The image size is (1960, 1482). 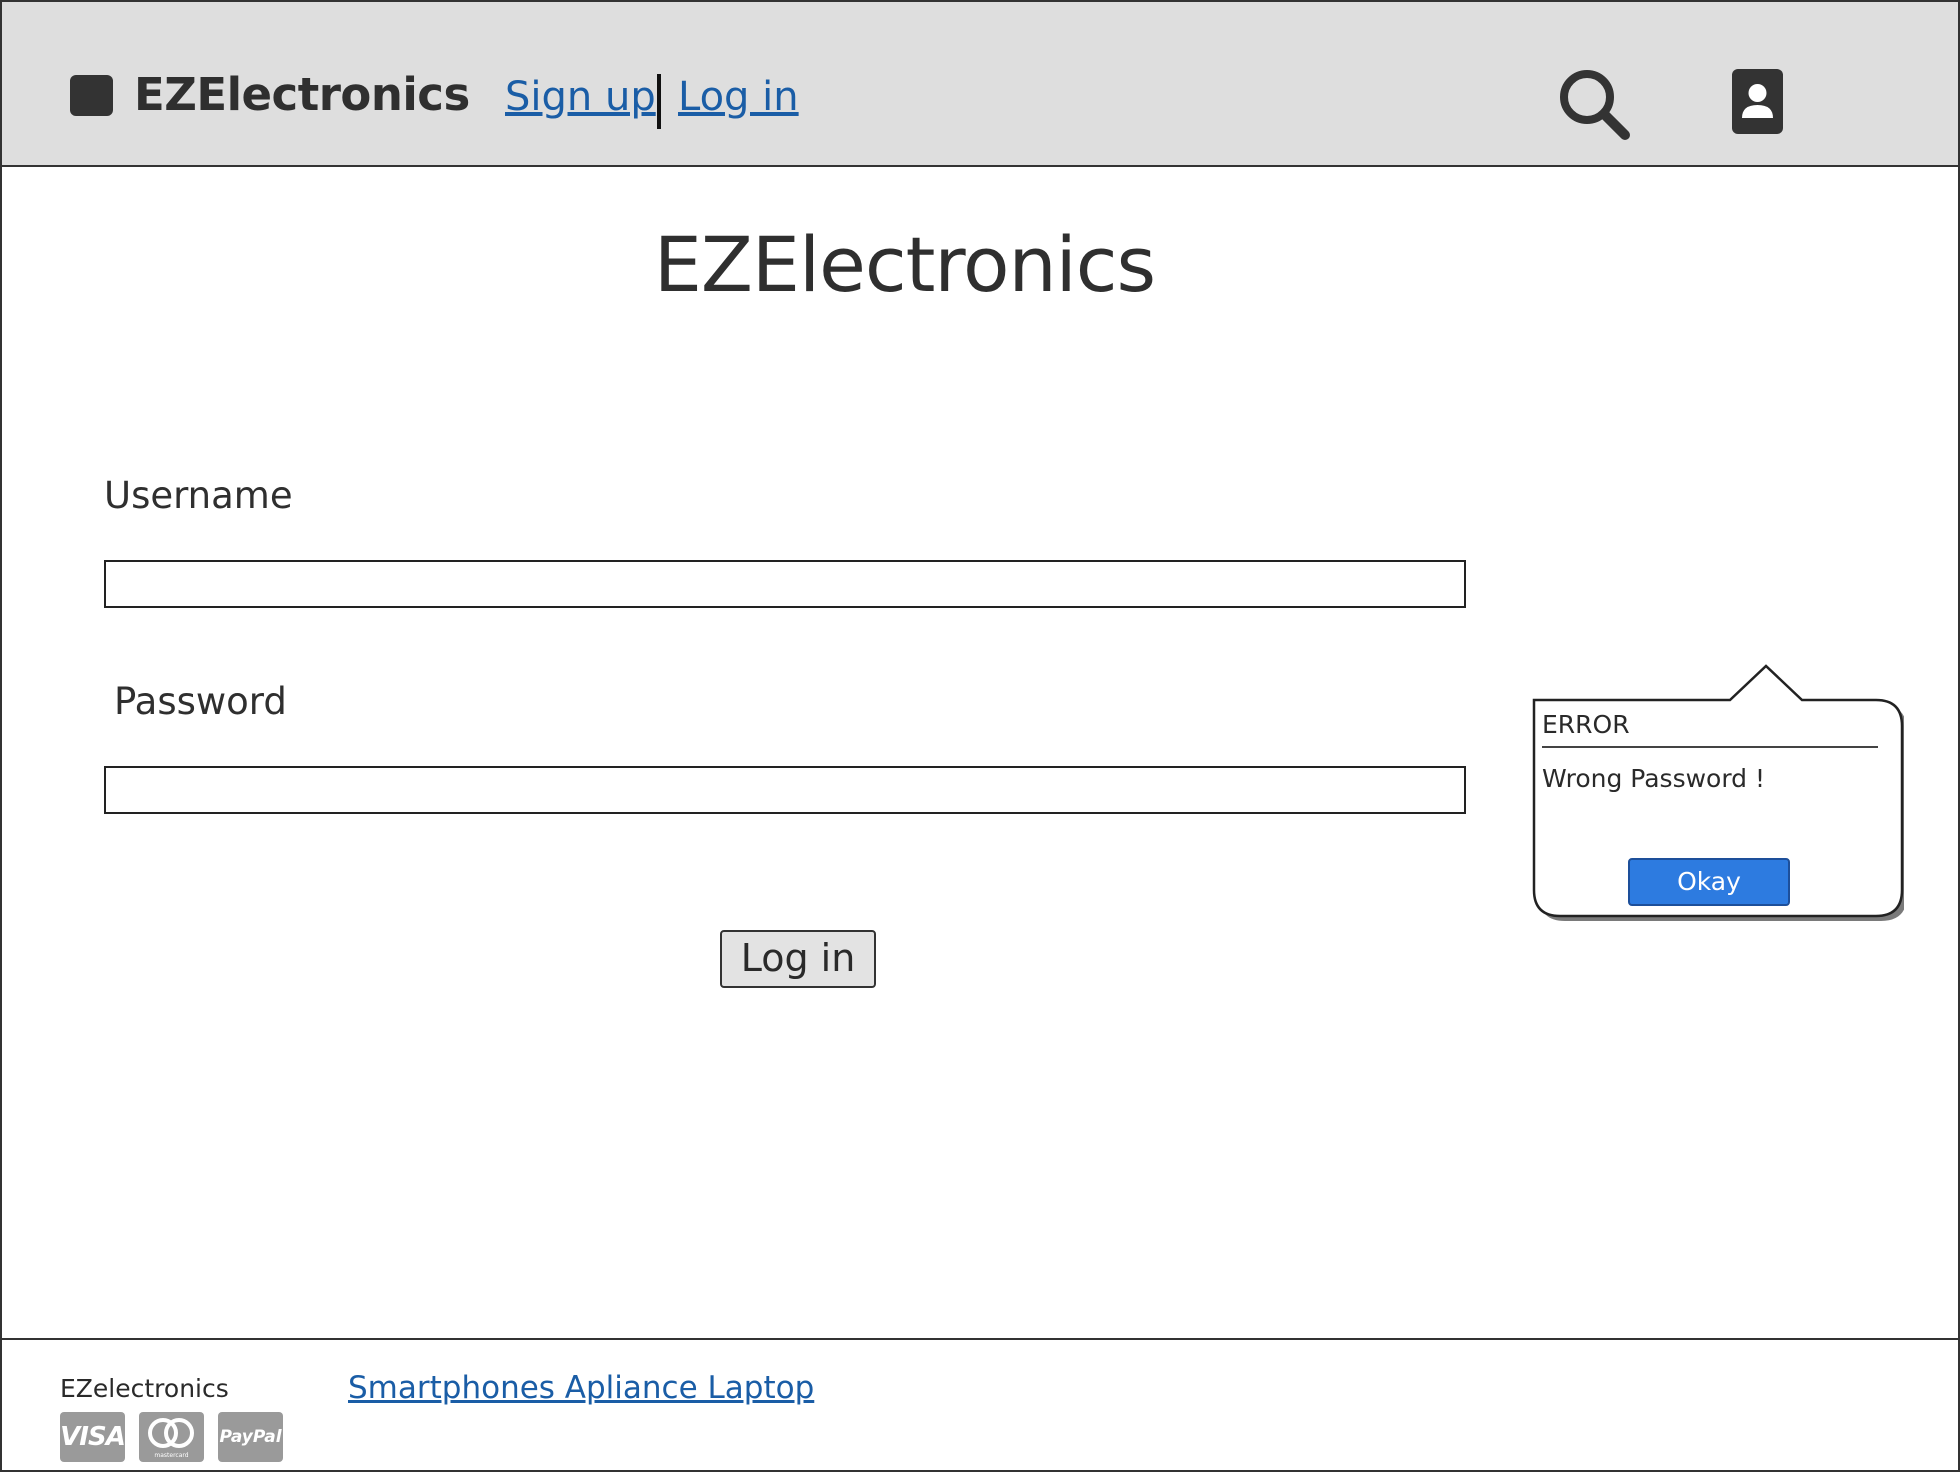 I want to click on mastercard-text: mastercard, so click(x=171, y=1455).